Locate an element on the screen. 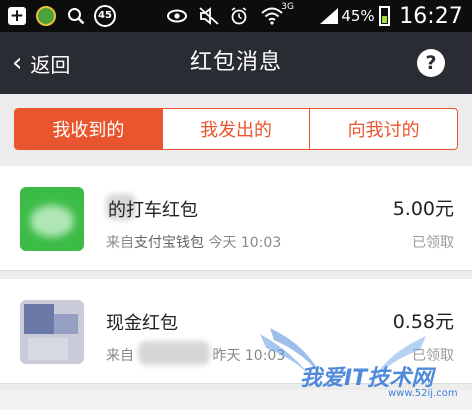 This screenshot has width=472, height=410. signal-icon is located at coordinates (329, 16).